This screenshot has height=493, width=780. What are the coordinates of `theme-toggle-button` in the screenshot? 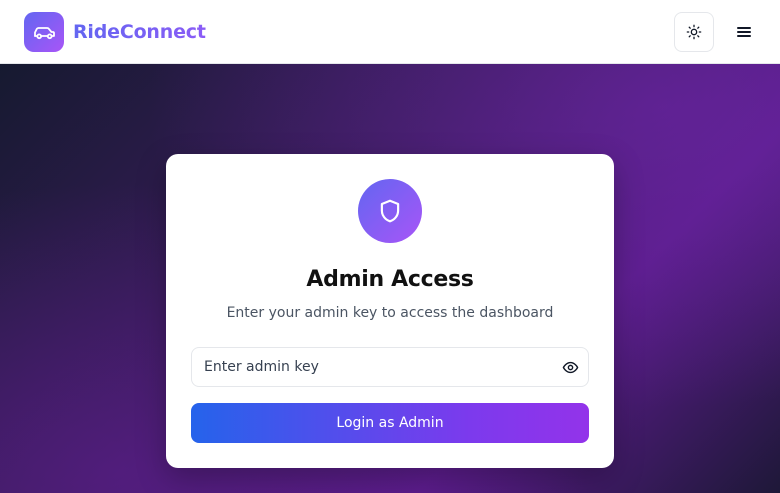 It's located at (694, 31).